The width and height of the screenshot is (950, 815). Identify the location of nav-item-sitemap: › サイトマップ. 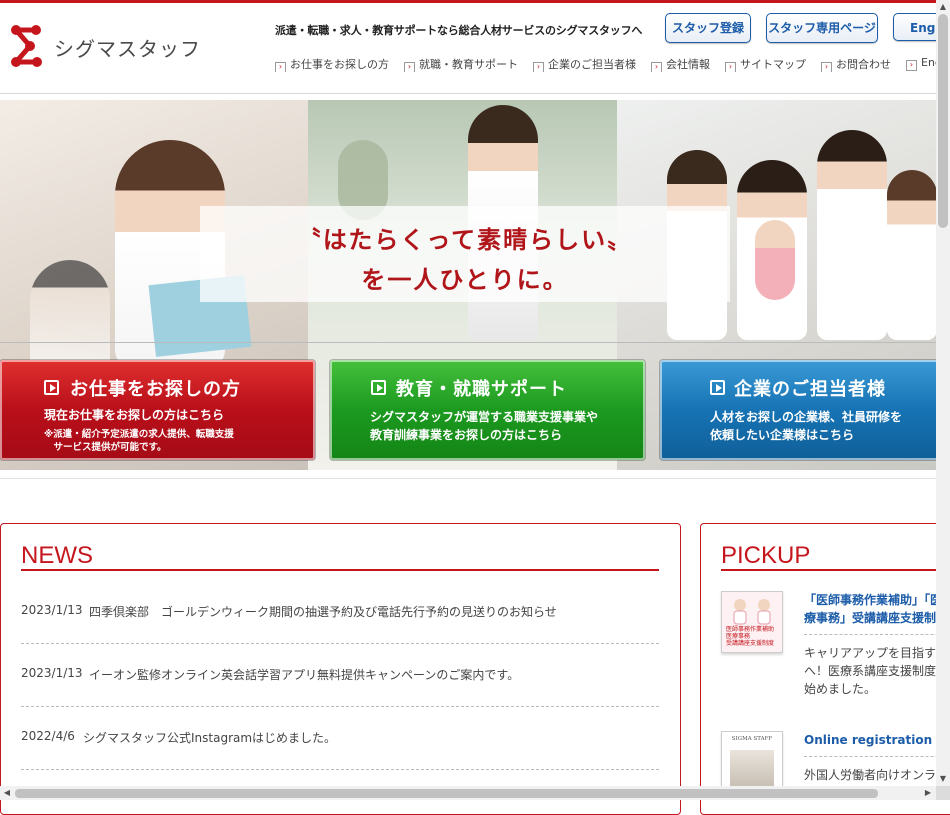
(765, 64).